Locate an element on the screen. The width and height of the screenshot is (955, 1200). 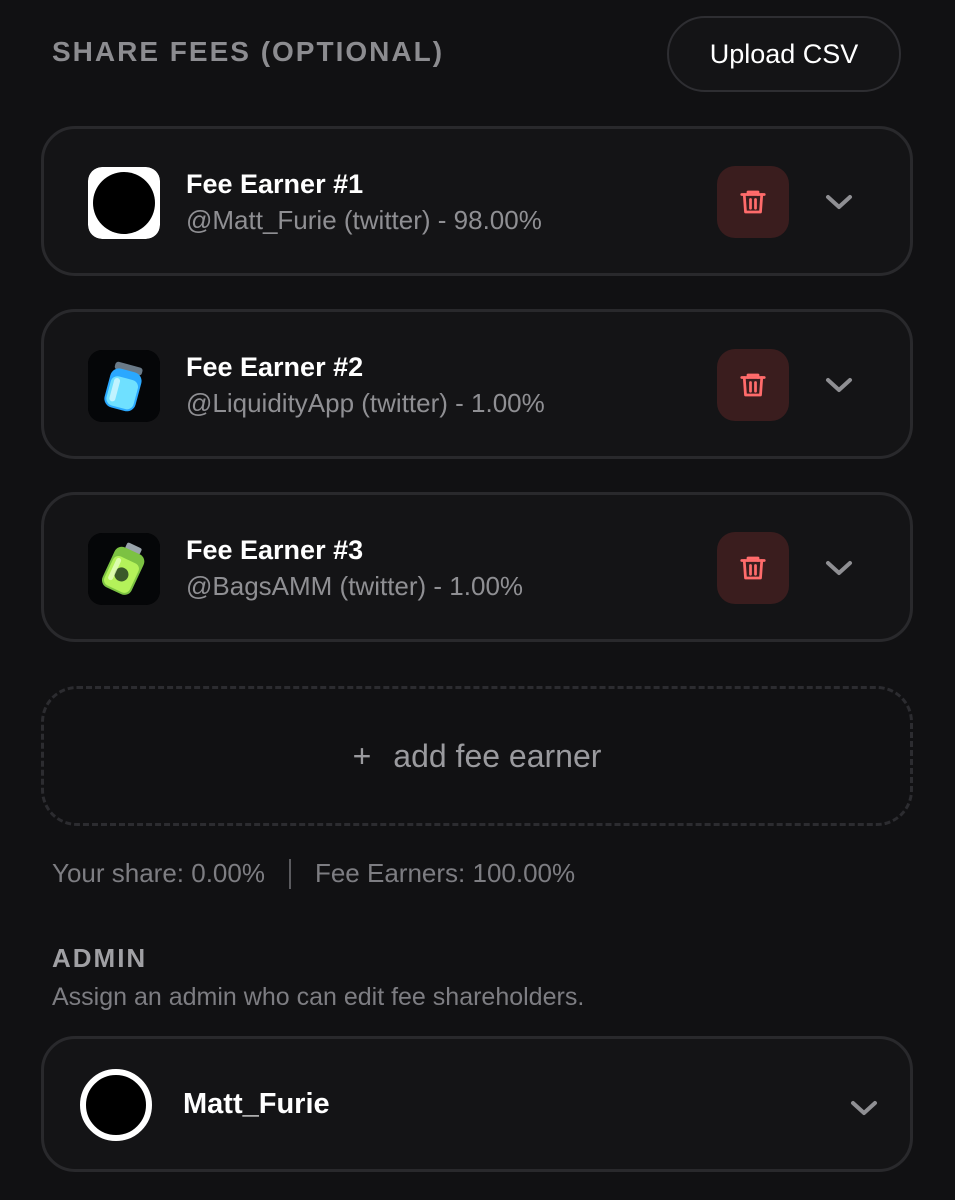
fee-earner-name: Fee Earner #3 is located at coordinates (275, 550).